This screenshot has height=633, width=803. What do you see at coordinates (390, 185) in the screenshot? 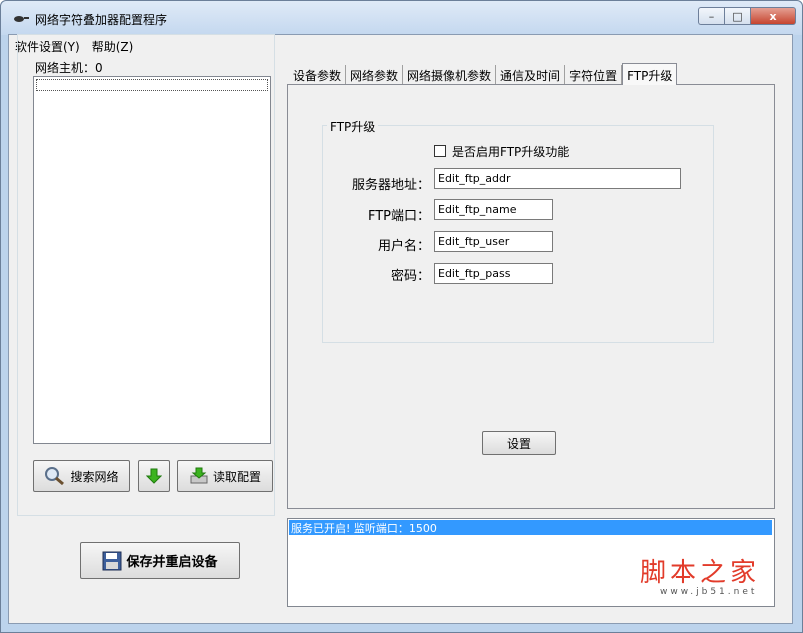
I see `server-address-label: 服务器地址：` at bounding box center [390, 185].